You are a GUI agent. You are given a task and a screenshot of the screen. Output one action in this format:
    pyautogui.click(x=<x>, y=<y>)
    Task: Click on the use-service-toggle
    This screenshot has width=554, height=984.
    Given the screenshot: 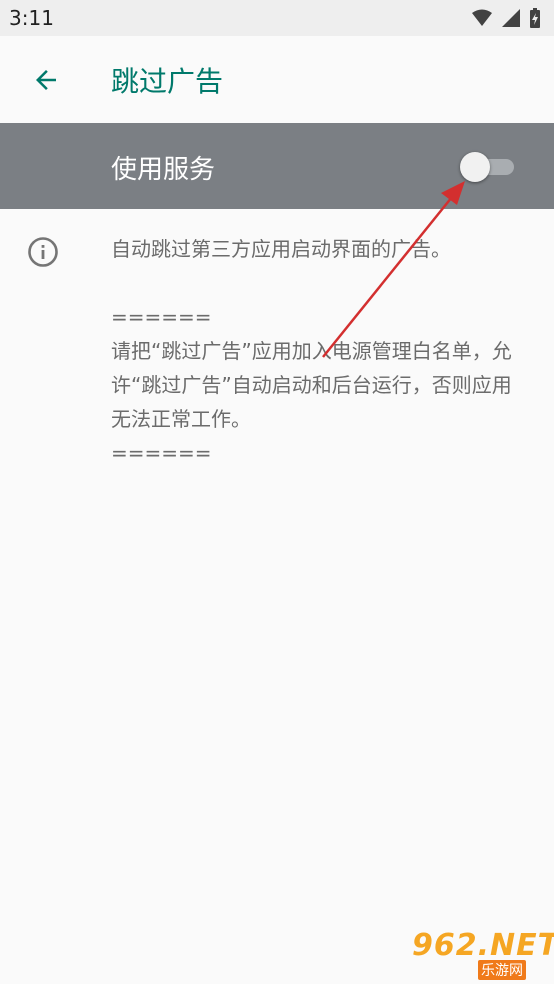 What is the action you would take?
    pyautogui.click(x=488, y=167)
    